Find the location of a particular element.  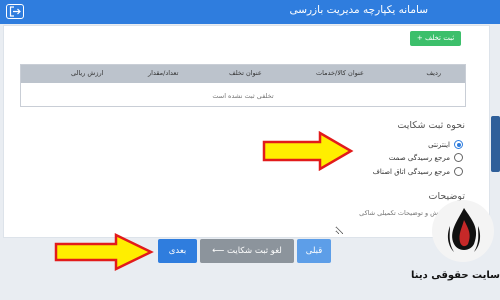

radio-option-guild-chamber: مرجع رسیدگی اتاق اصناف is located at coordinates (418, 171).